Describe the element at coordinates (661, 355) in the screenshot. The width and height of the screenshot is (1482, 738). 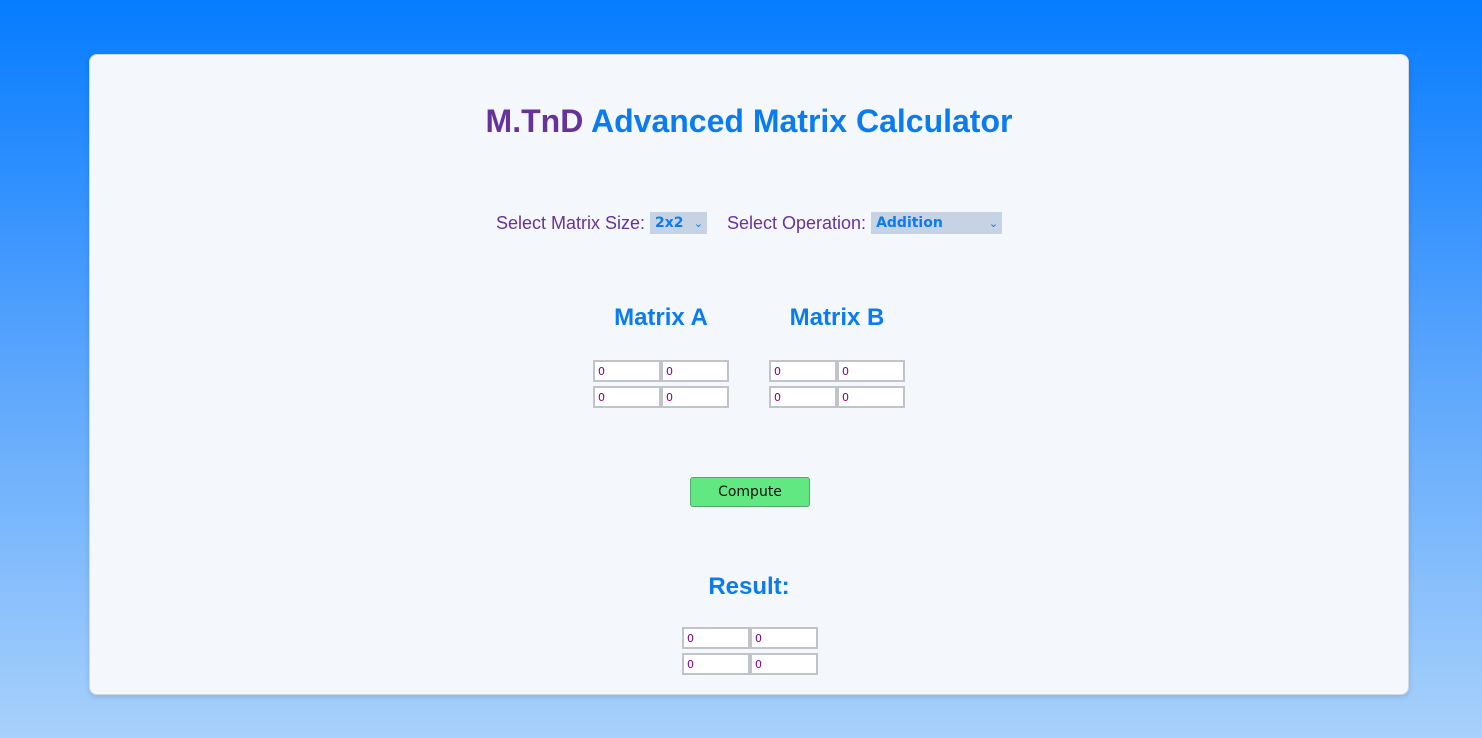
I see `matrix-a: Matrix A` at that location.